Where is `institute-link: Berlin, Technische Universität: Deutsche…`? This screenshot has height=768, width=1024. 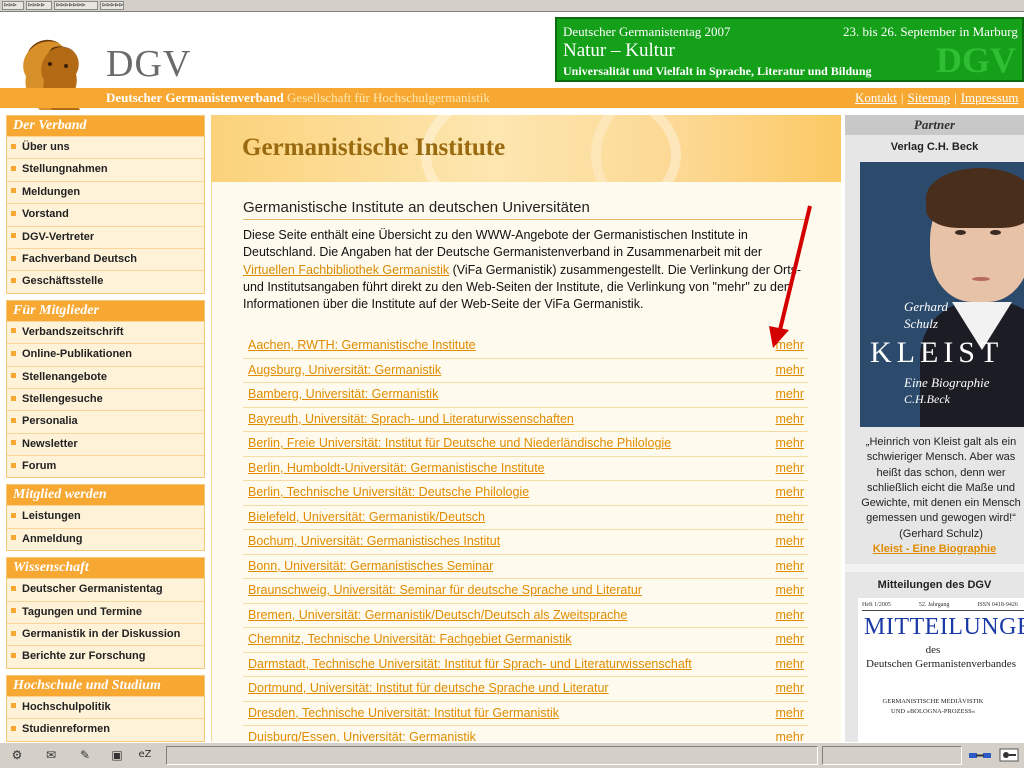 institute-link: Berlin, Technische Universität: Deutsche… is located at coordinates (388, 492).